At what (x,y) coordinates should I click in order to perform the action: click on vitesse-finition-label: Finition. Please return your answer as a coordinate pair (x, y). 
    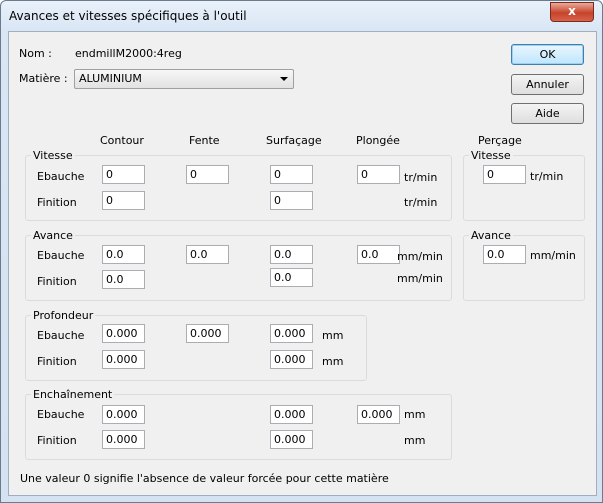
    Looking at the image, I should click on (57, 202).